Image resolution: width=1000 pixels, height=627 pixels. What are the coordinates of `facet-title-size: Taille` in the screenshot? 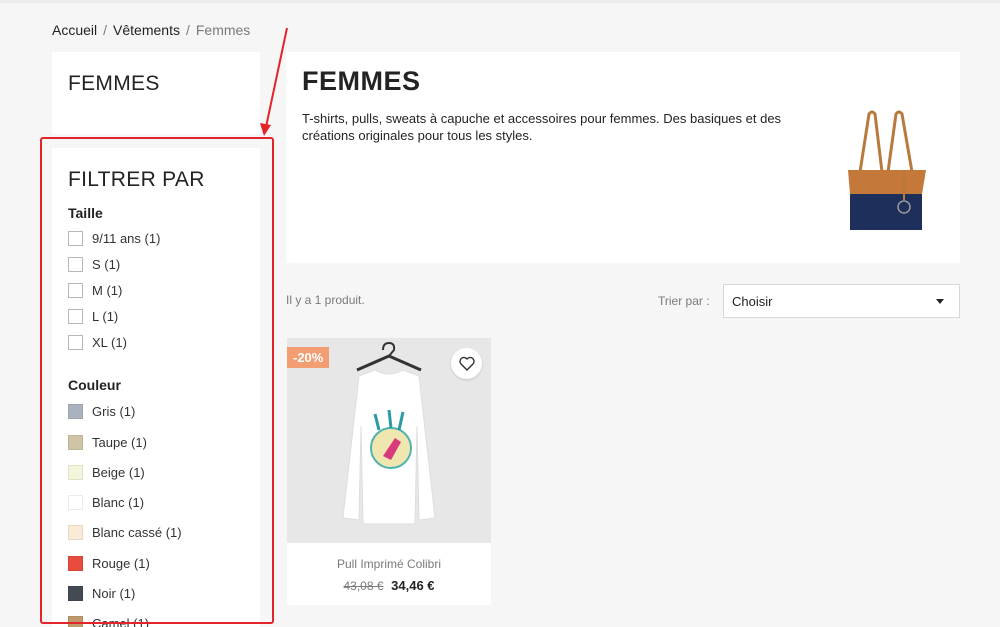 It's located at (85, 213).